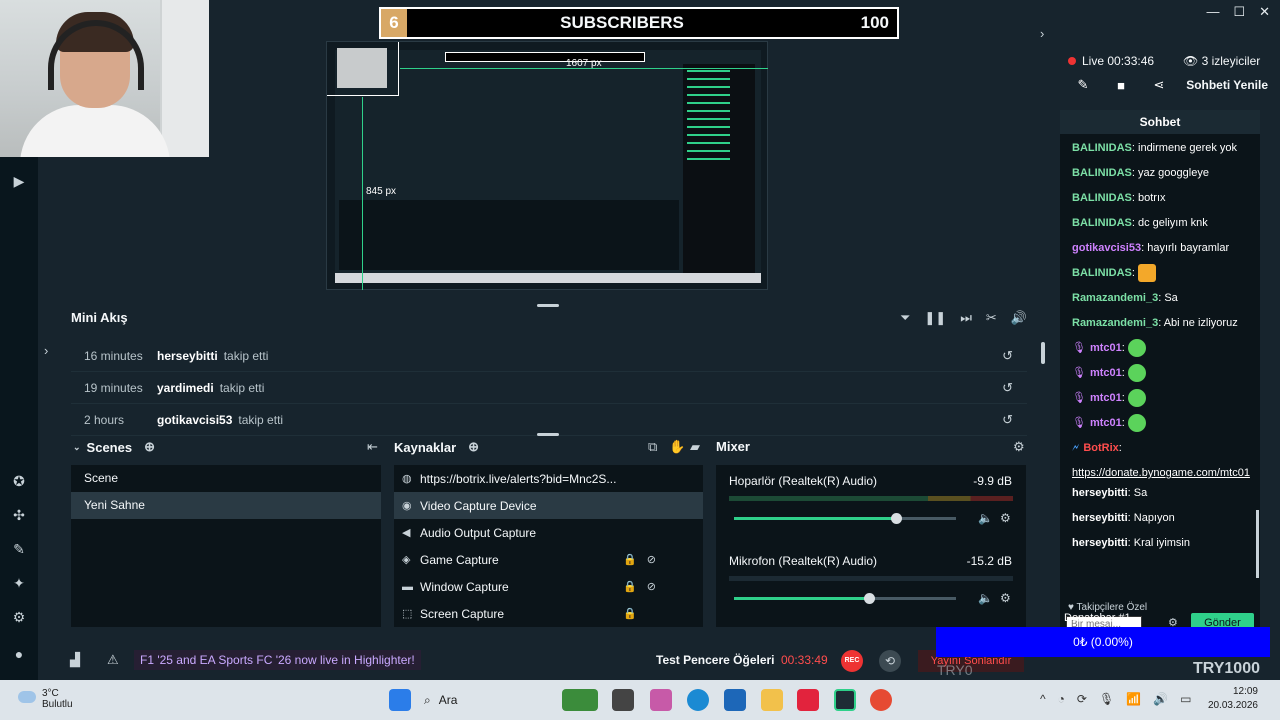 The height and width of the screenshot is (720, 1280). What do you see at coordinates (1159, 85) in the screenshot?
I see `share-icon: ⋖` at bounding box center [1159, 85].